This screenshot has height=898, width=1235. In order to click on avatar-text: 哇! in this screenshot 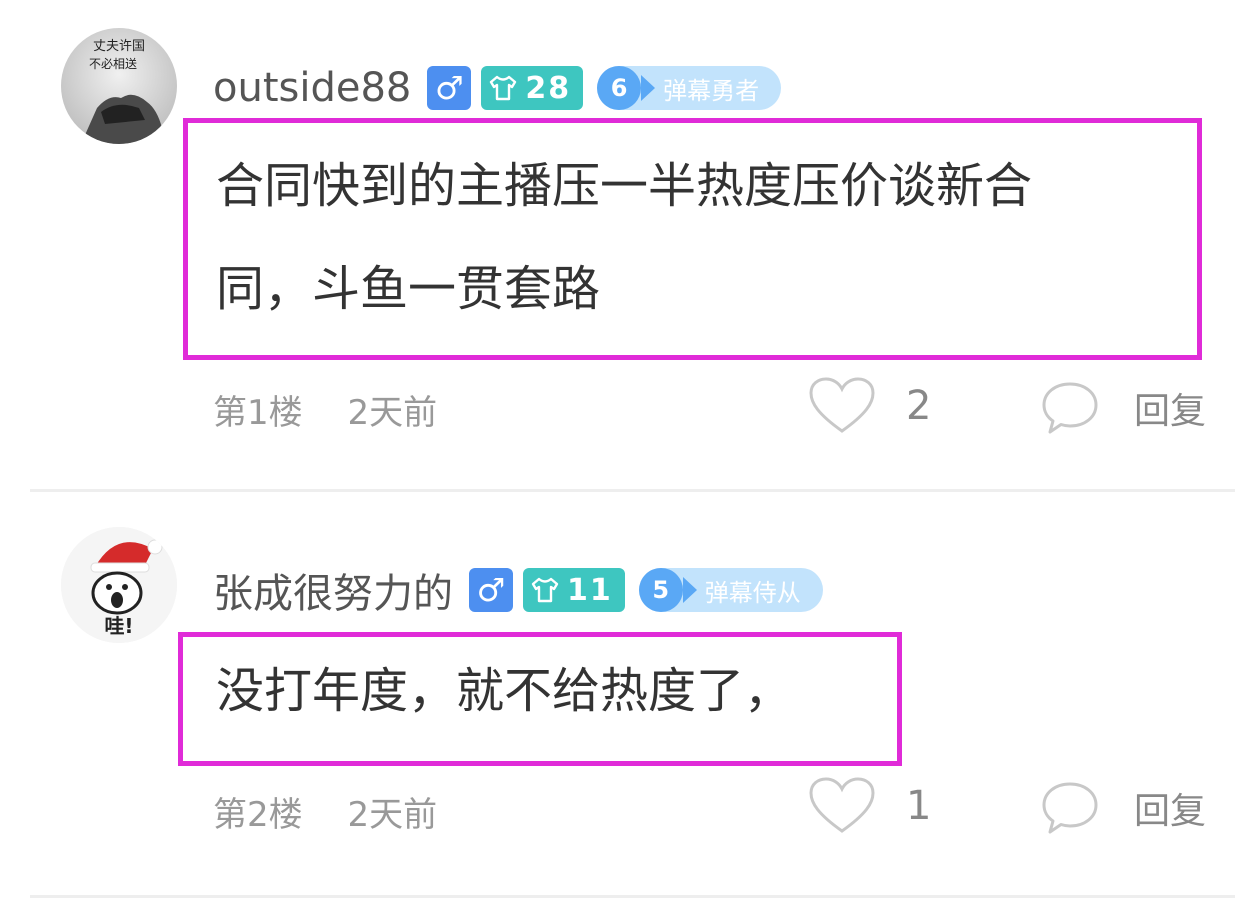, I will do `click(118, 626)`.